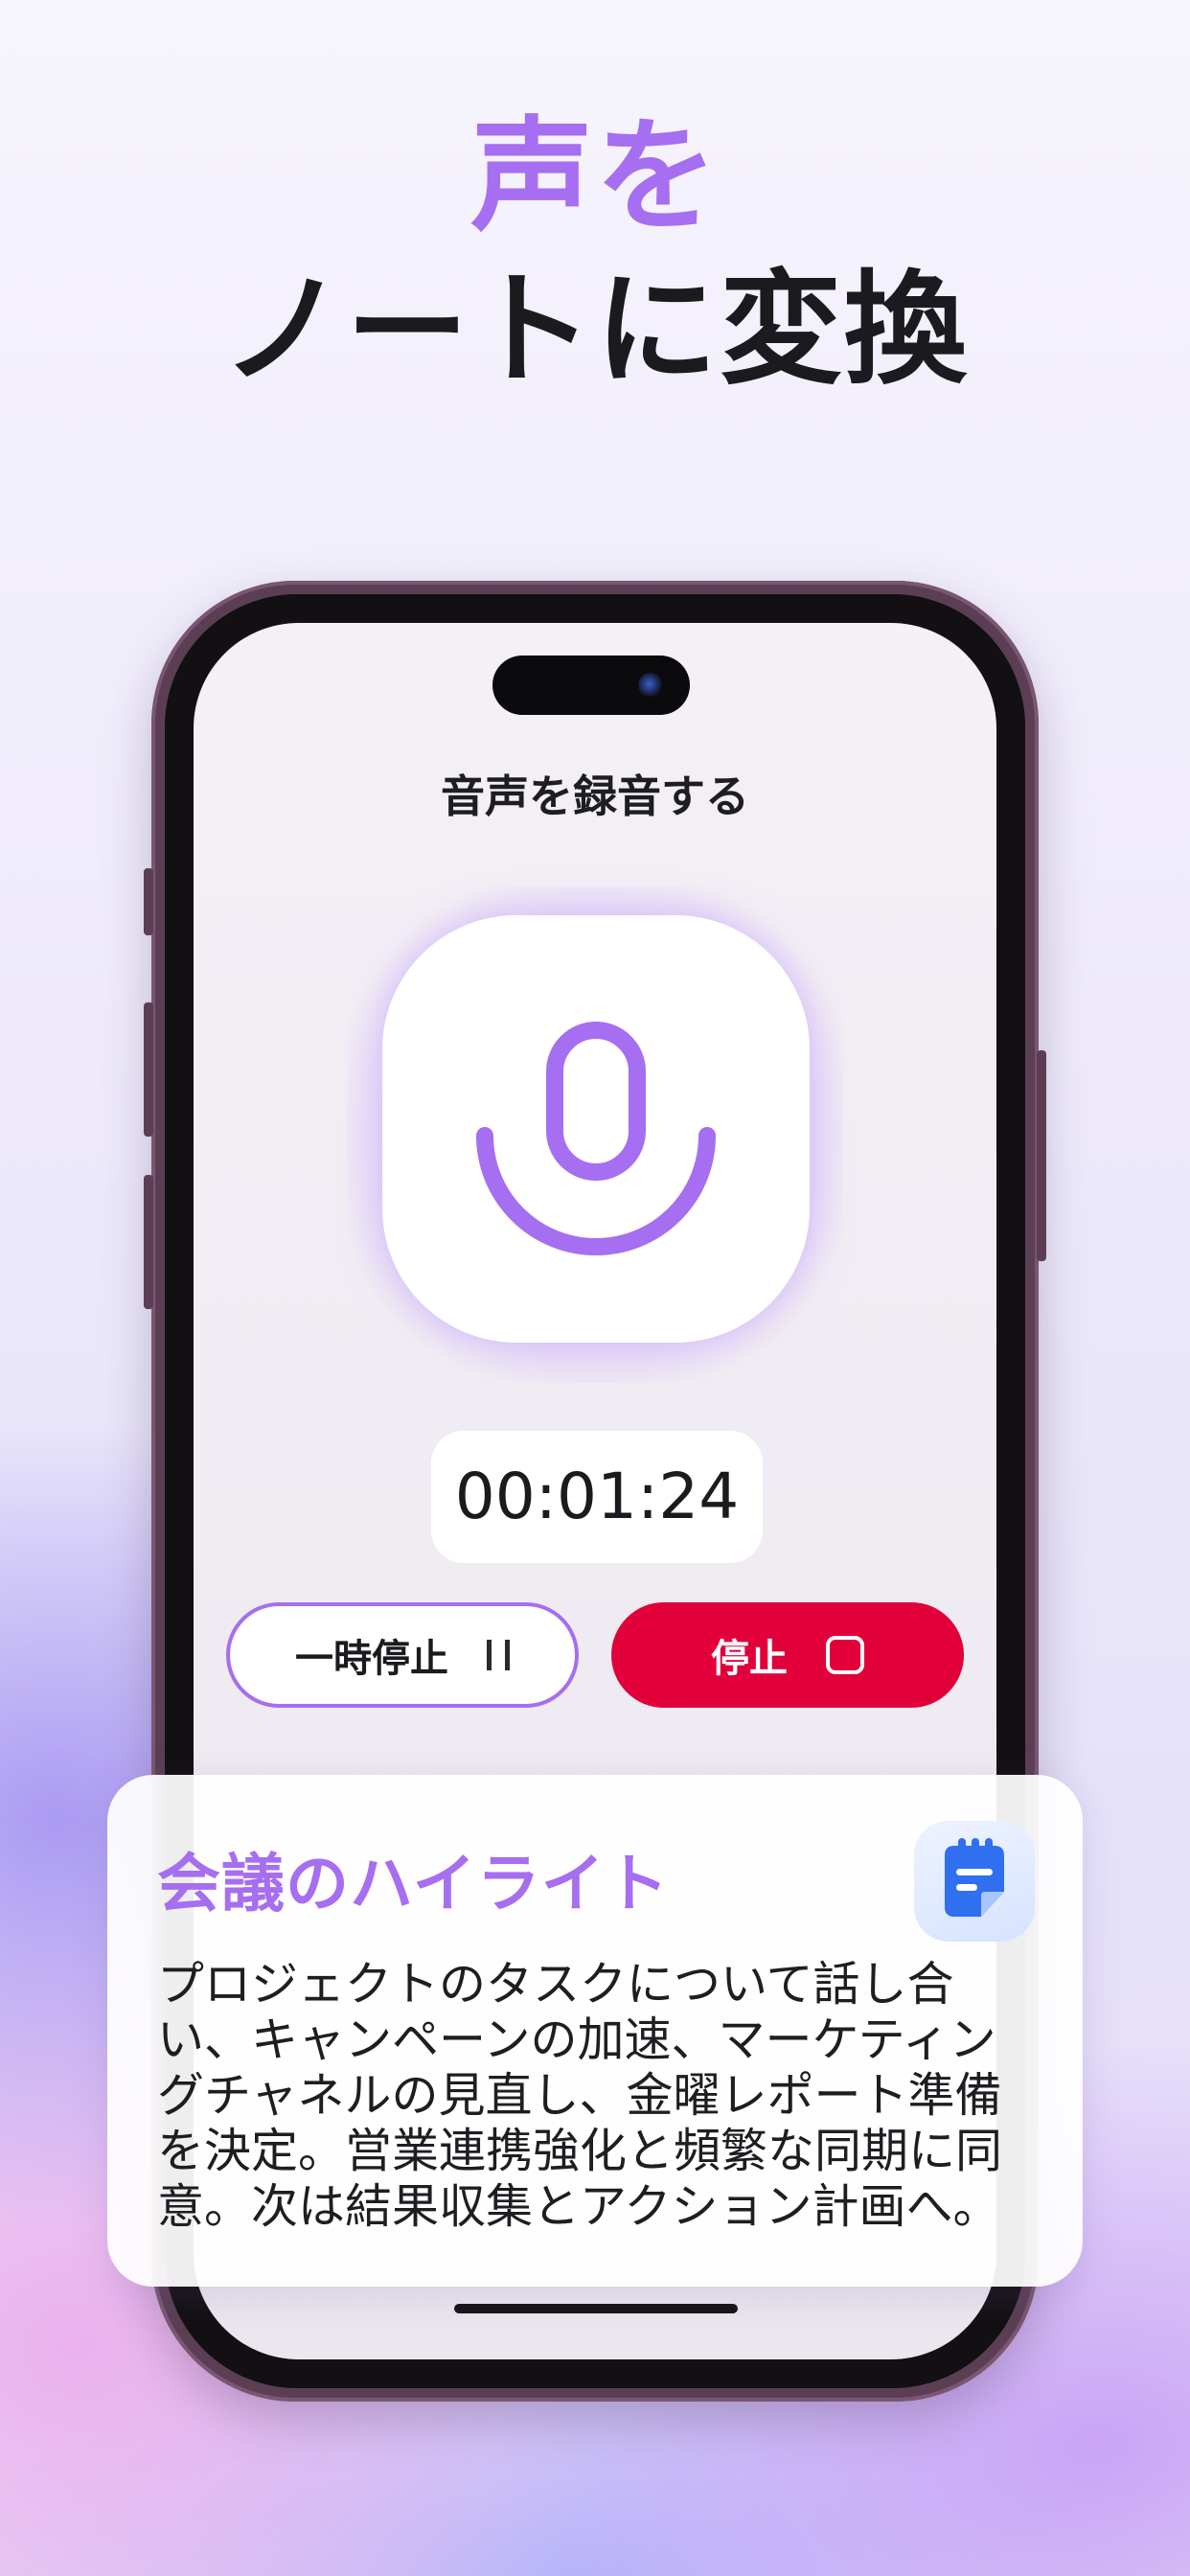 The height and width of the screenshot is (2576, 1190). I want to click on phone-volume-down-button, so click(148, 1242).